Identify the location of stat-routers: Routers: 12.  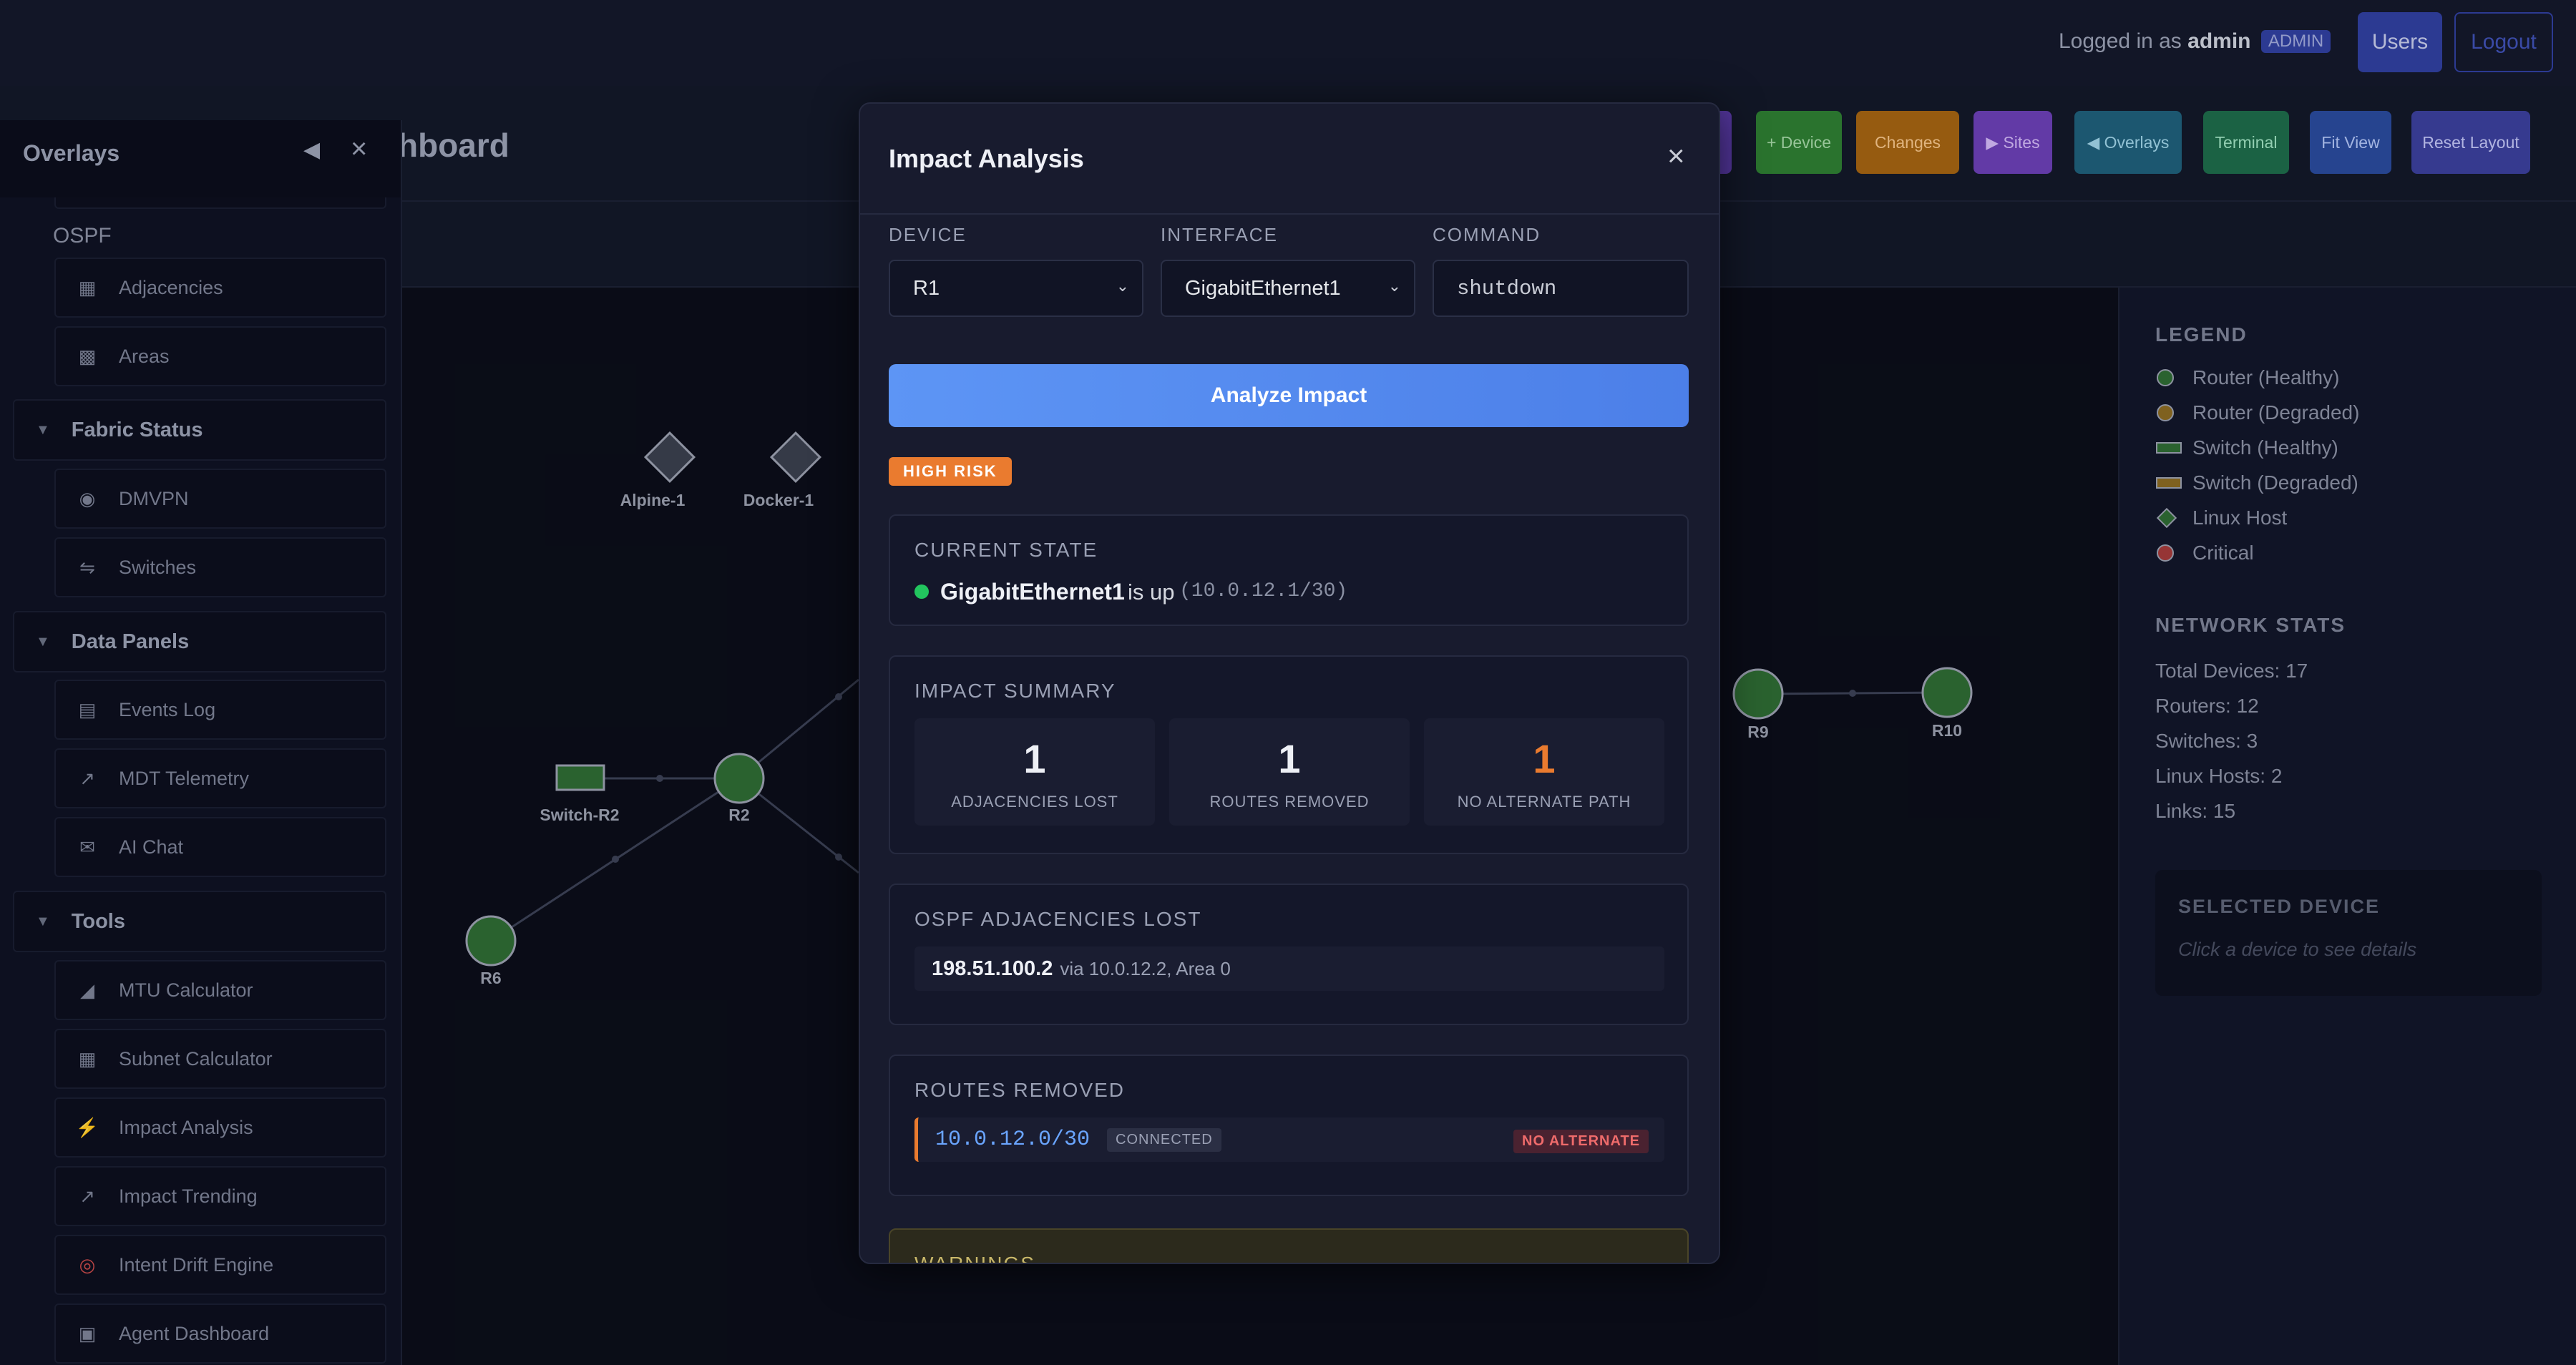
(2207, 706).